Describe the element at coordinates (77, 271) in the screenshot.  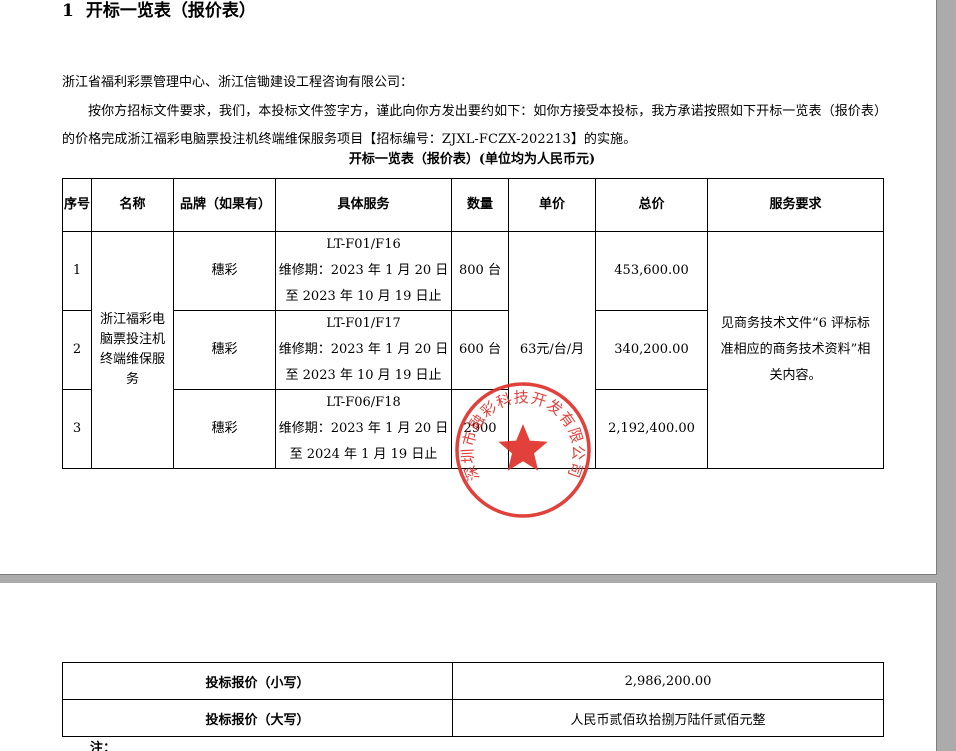
I see `row-no: 1` at that location.